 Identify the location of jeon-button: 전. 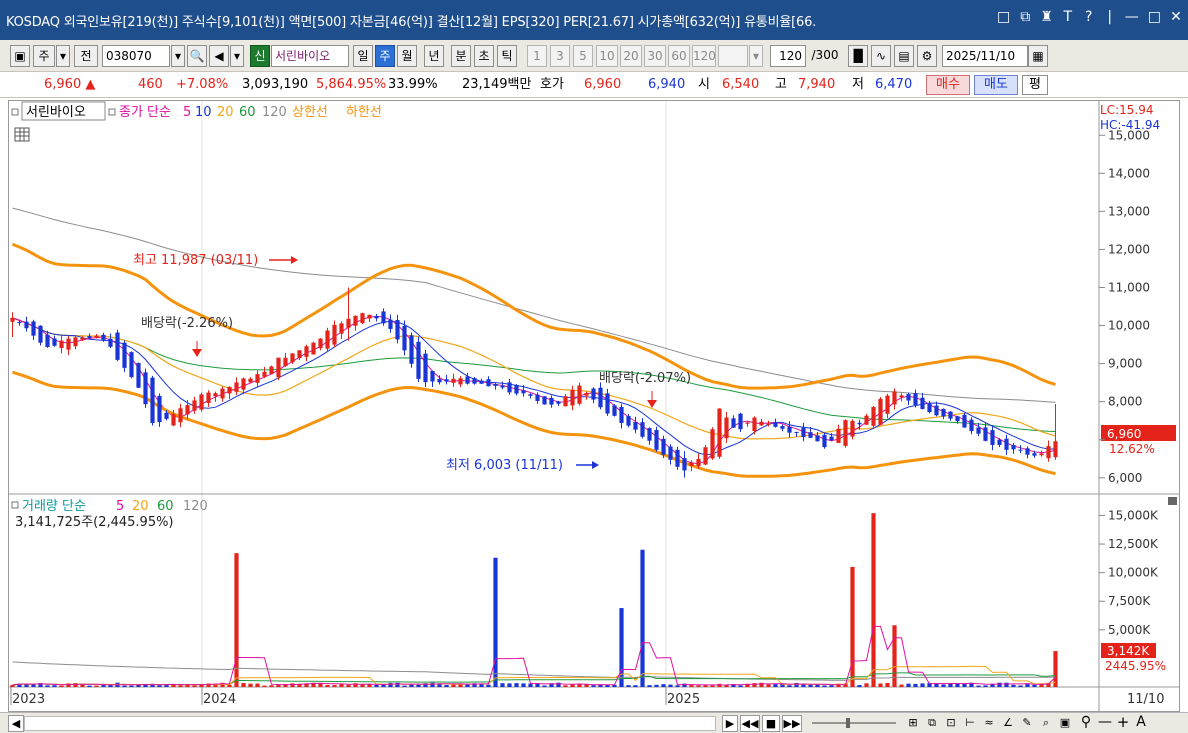
(86, 56).